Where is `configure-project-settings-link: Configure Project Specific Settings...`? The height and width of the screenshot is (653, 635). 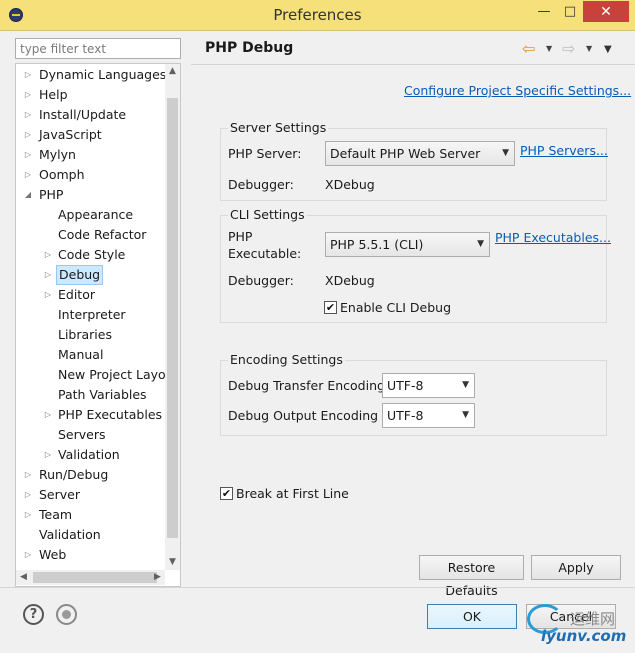 configure-project-settings-link: Configure Project Specific Settings... is located at coordinates (517, 90).